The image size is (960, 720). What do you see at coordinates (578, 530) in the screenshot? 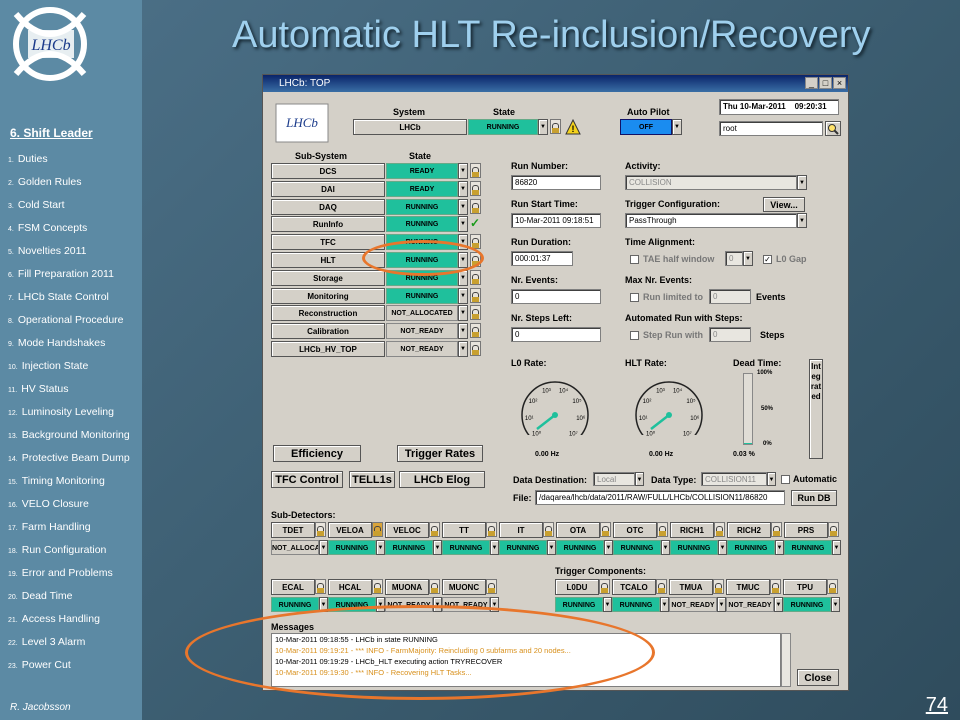
I see `subdet-button: OTA` at bounding box center [578, 530].